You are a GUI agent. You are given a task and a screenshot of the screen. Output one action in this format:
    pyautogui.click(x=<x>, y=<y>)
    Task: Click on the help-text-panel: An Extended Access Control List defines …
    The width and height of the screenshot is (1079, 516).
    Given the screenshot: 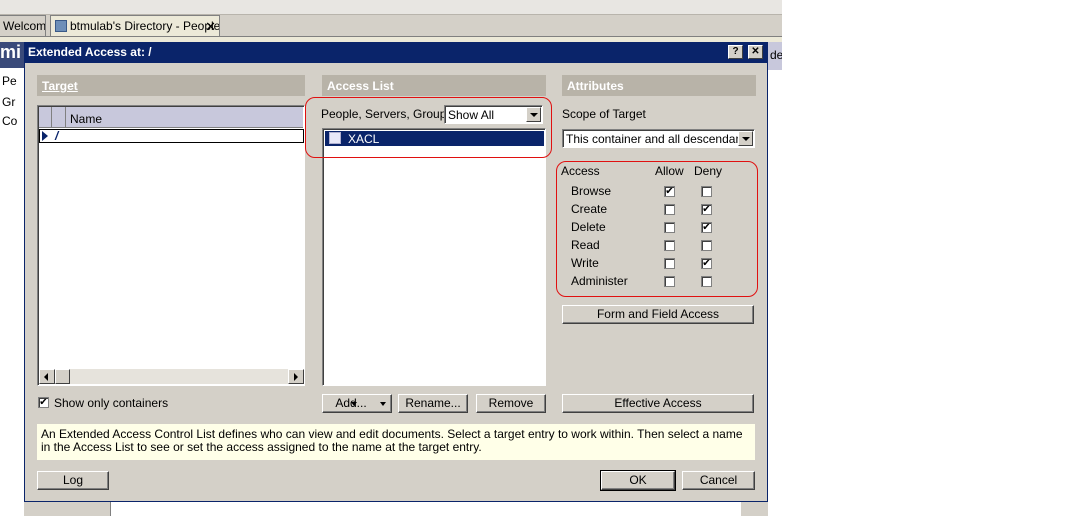 What is the action you would take?
    pyautogui.click(x=396, y=442)
    